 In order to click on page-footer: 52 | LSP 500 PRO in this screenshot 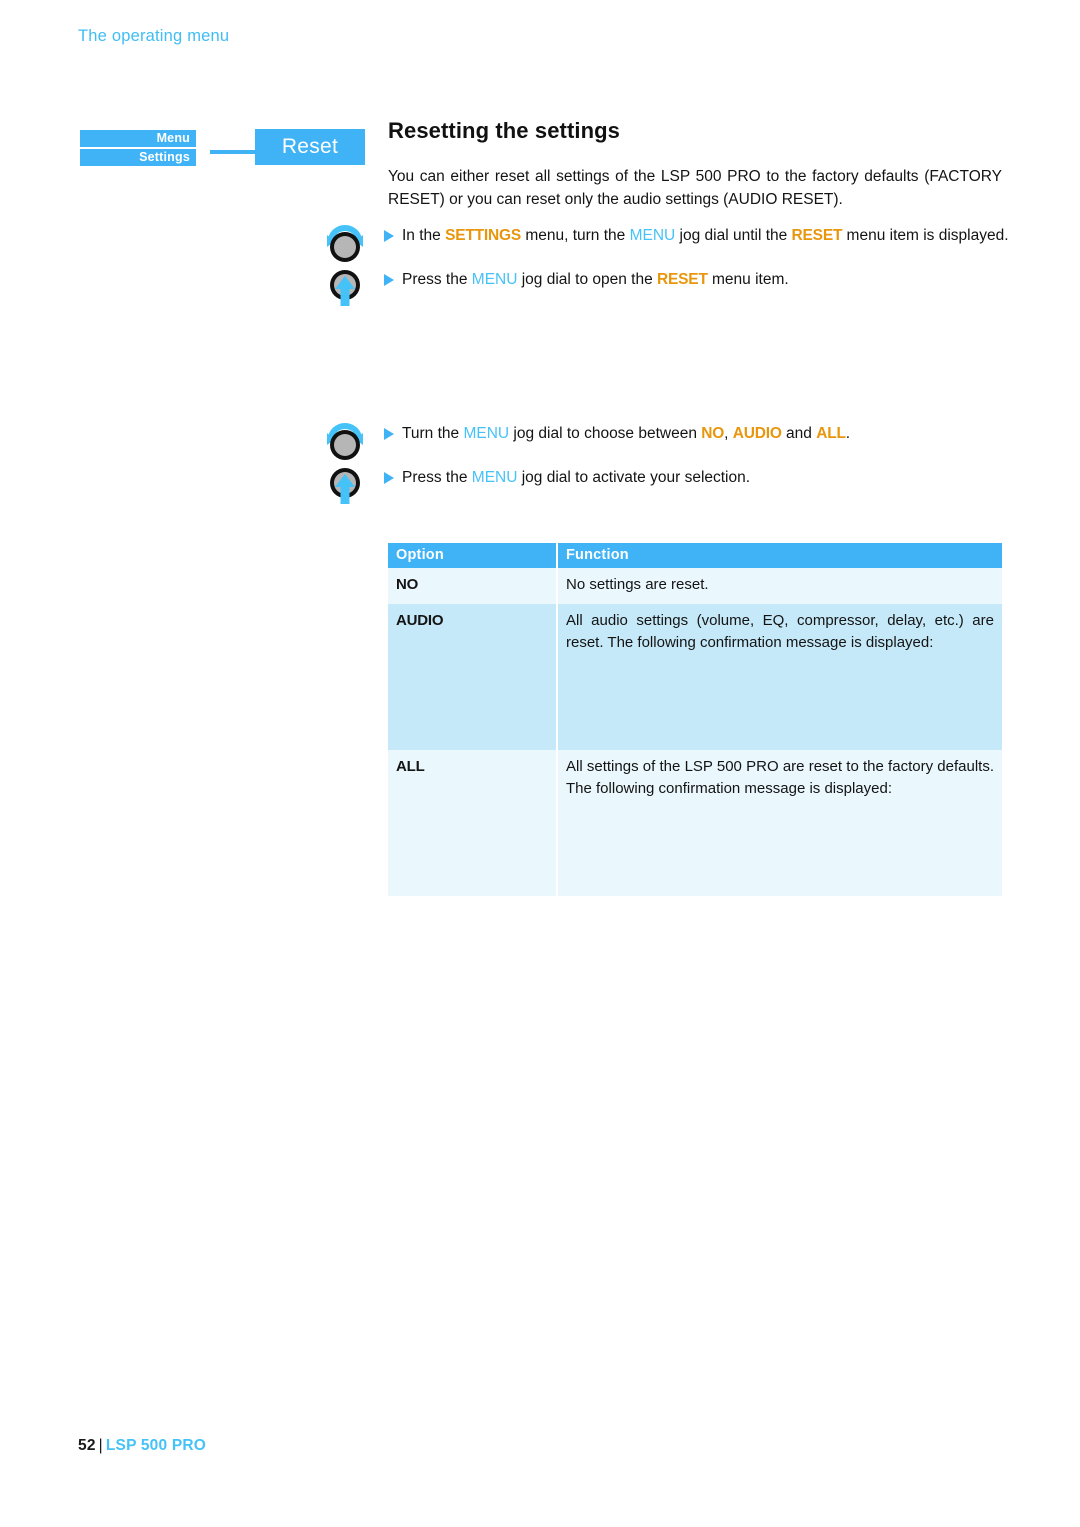, I will do `click(142, 1446)`.